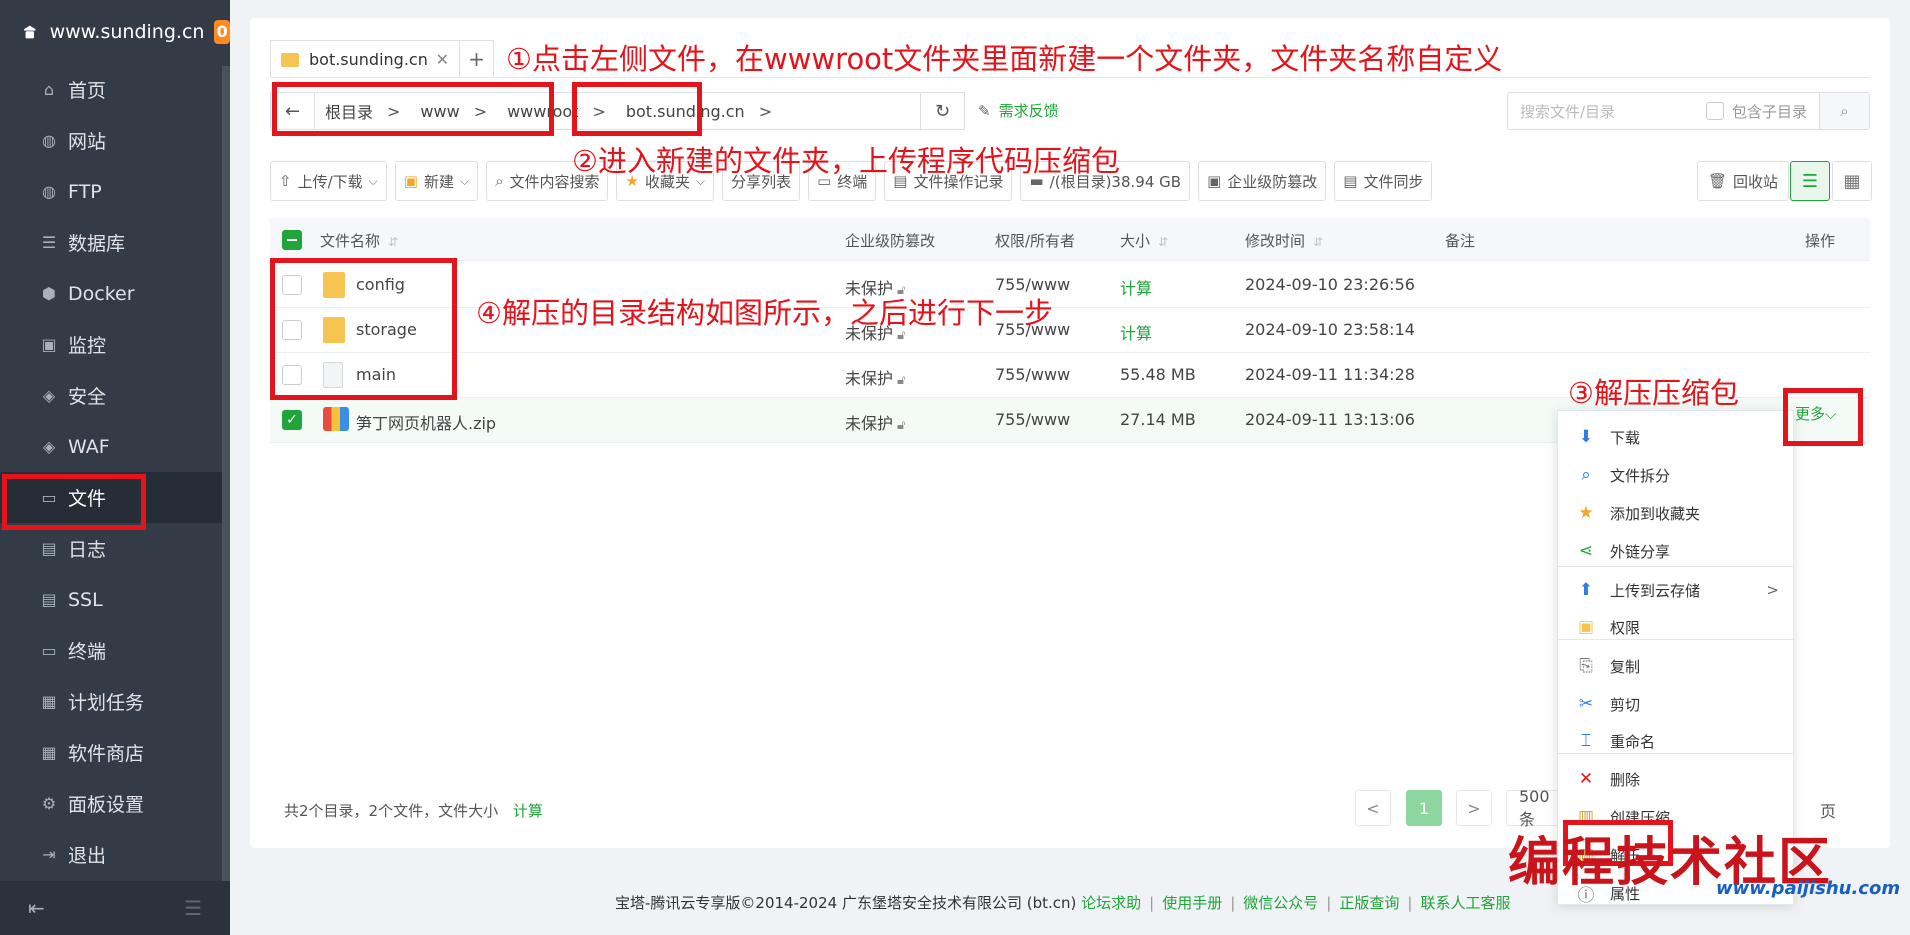 The width and height of the screenshot is (1910, 935). What do you see at coordinates (901, 425) in the screenshot?
I see `unlock-icon: 🔓︎` at bounding box center [901, 425].